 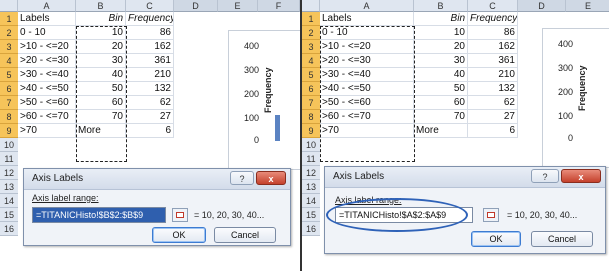 What do you see at coordinates (157, 179) in the screenshot?
I see `dialog-title-bar: Axis Labels ? x` at bounding box center [157, 179].